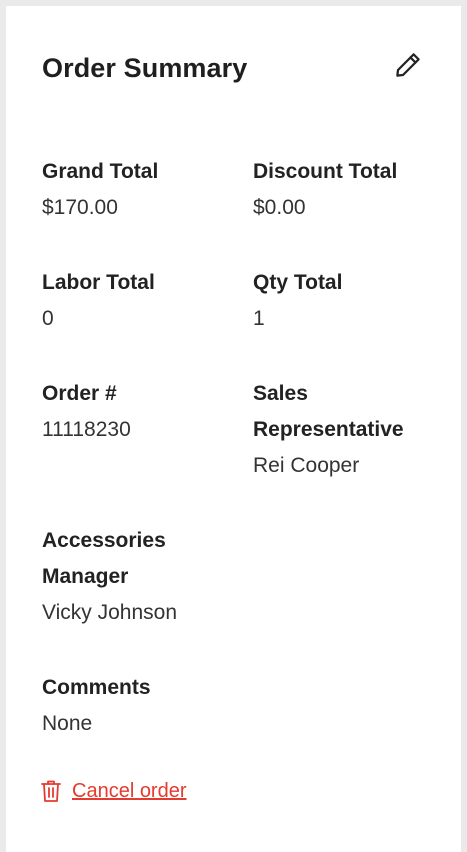  What do you see at coordinates (353, 301) in the screenshot?
I see `qty-total-field: Qty Total 1` at bounding box center [353, 301].